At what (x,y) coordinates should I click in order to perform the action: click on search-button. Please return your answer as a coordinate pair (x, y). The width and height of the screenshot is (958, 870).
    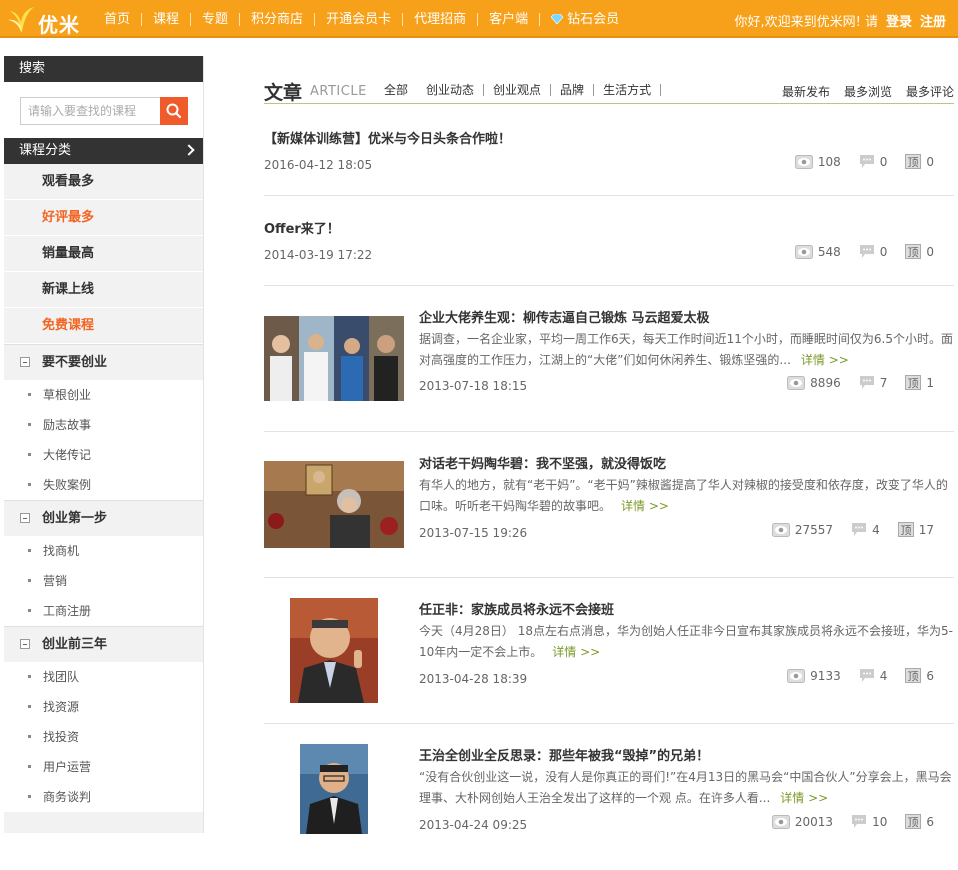
    Looking at the image, I should click on (174, 111).